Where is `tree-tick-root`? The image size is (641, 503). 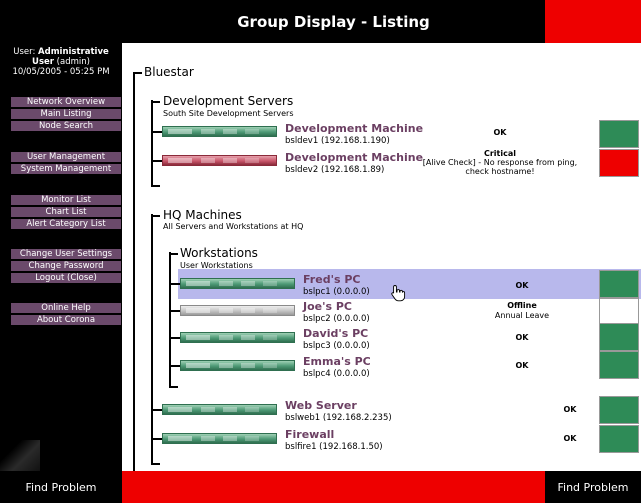 tree-tick-root is located at coordinates (137, 73).